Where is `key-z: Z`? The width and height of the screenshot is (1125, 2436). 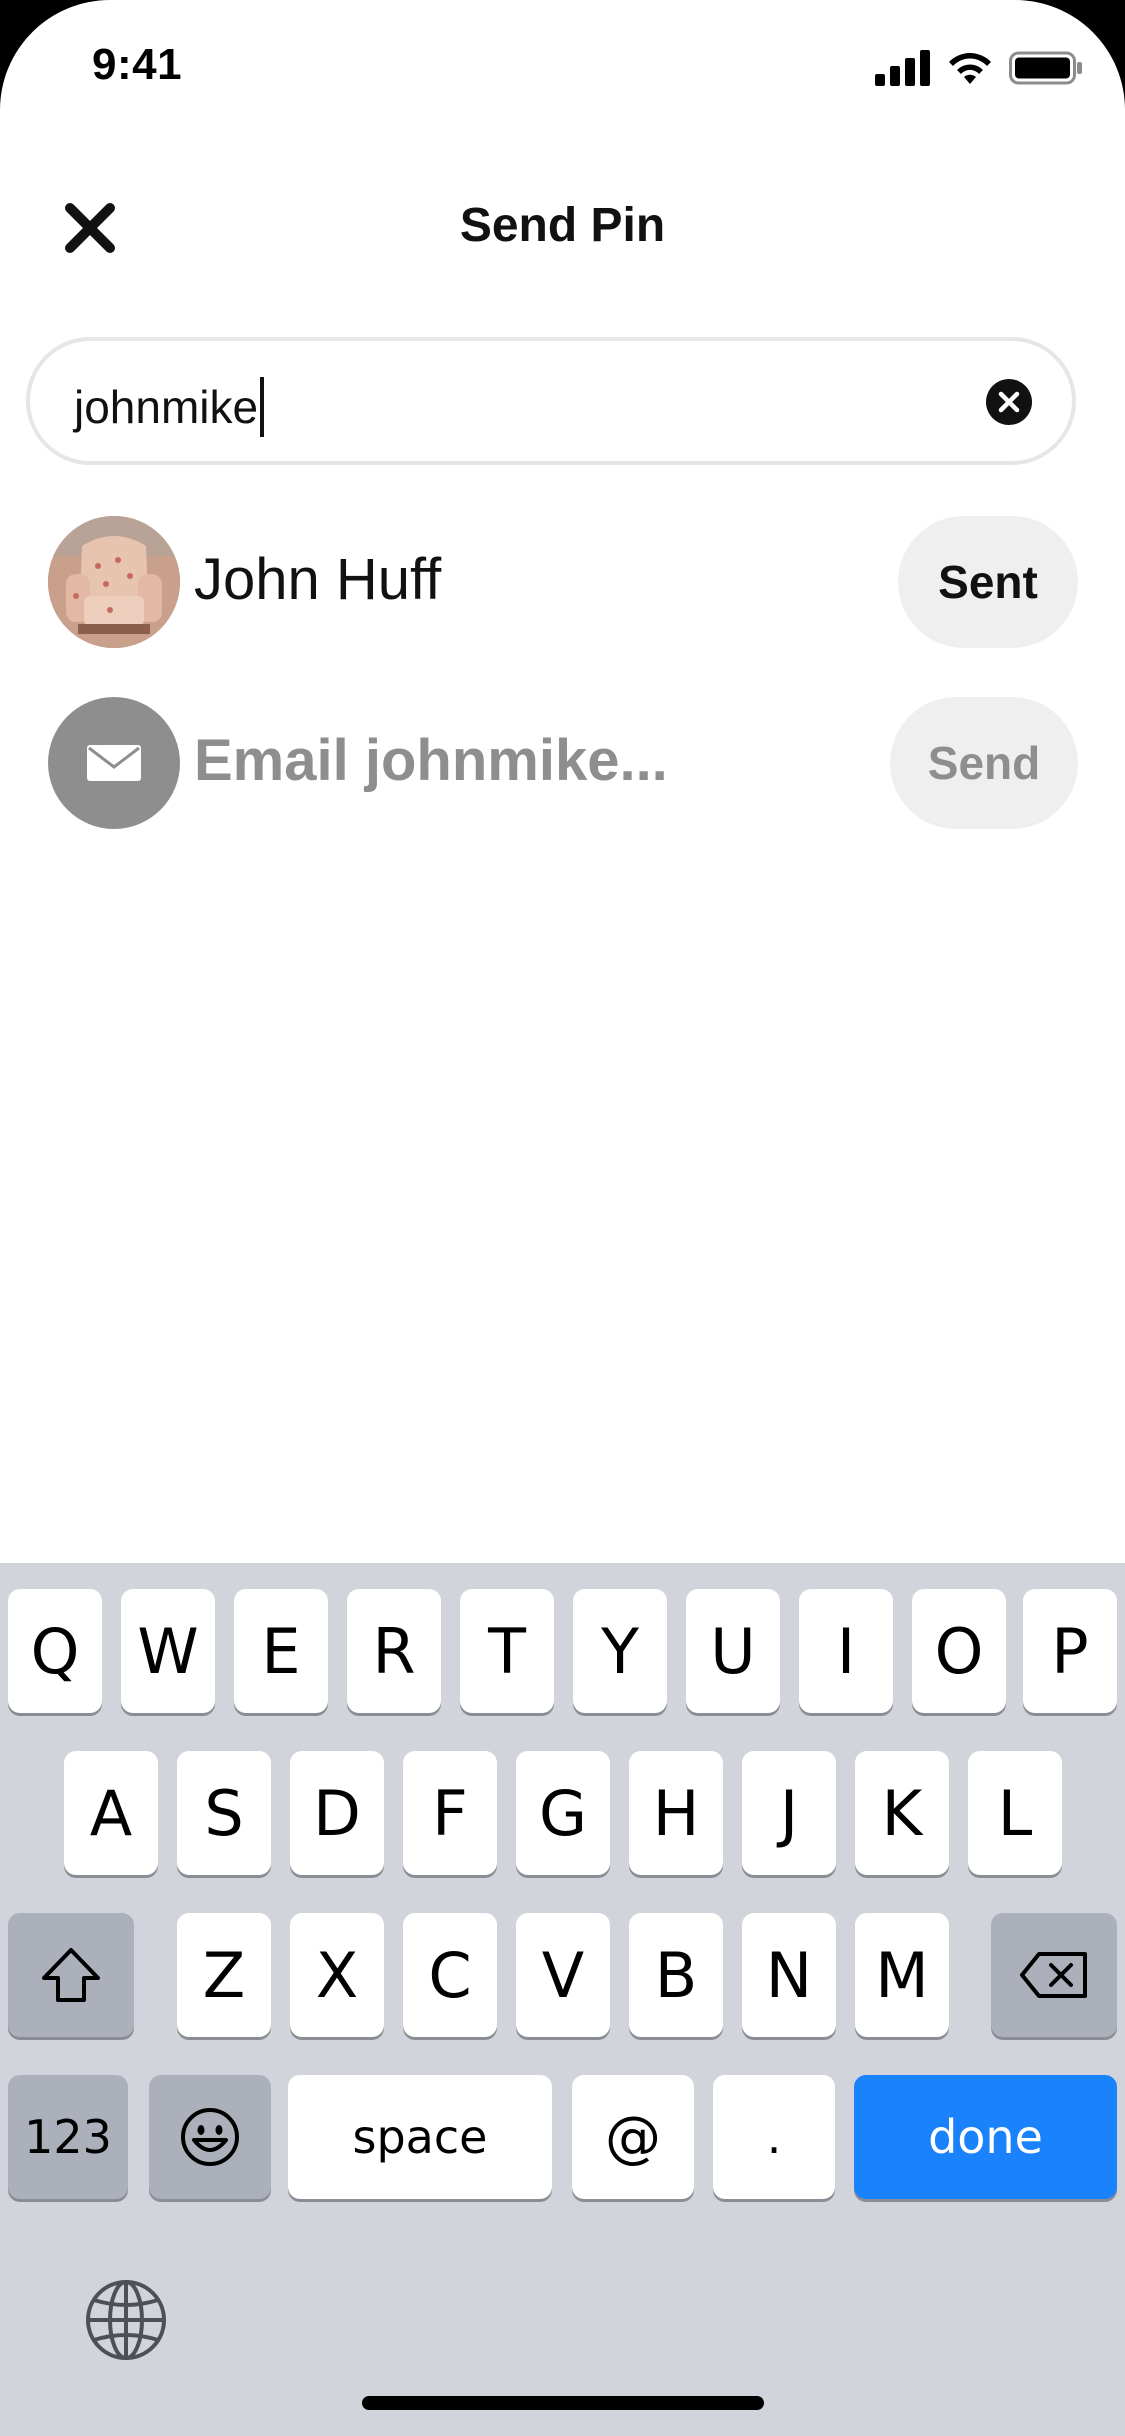
key-z: Z is located at coordinates (224, 1975).